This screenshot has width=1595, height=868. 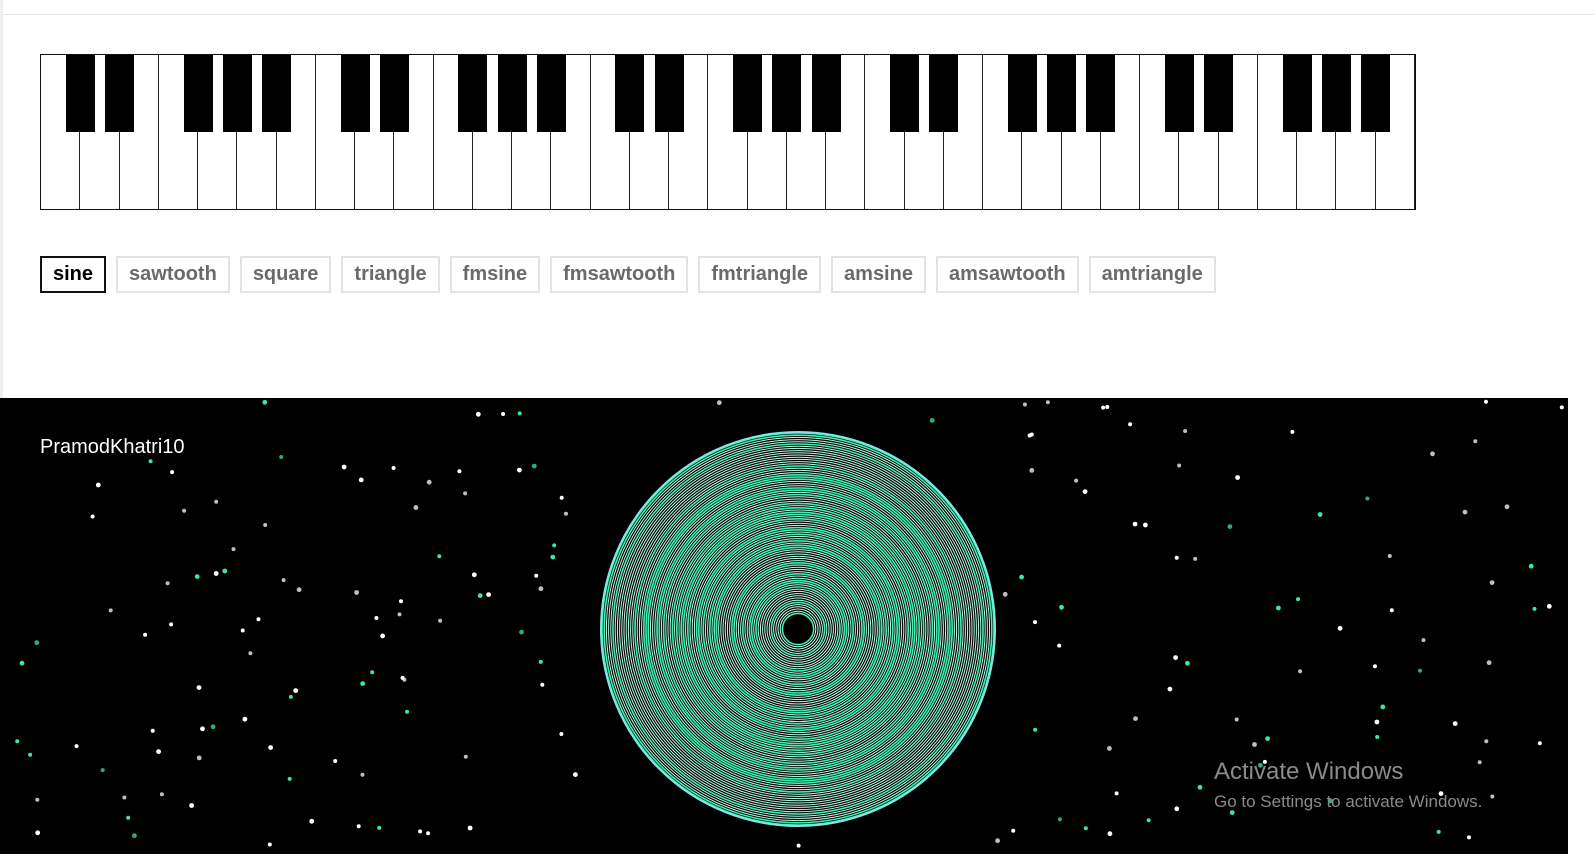 What do you see at coordinates (760, 274) in the screenshot?
I see `waveform-button-fmtriangle: fmtriangle` at bounding box center [760, 274].